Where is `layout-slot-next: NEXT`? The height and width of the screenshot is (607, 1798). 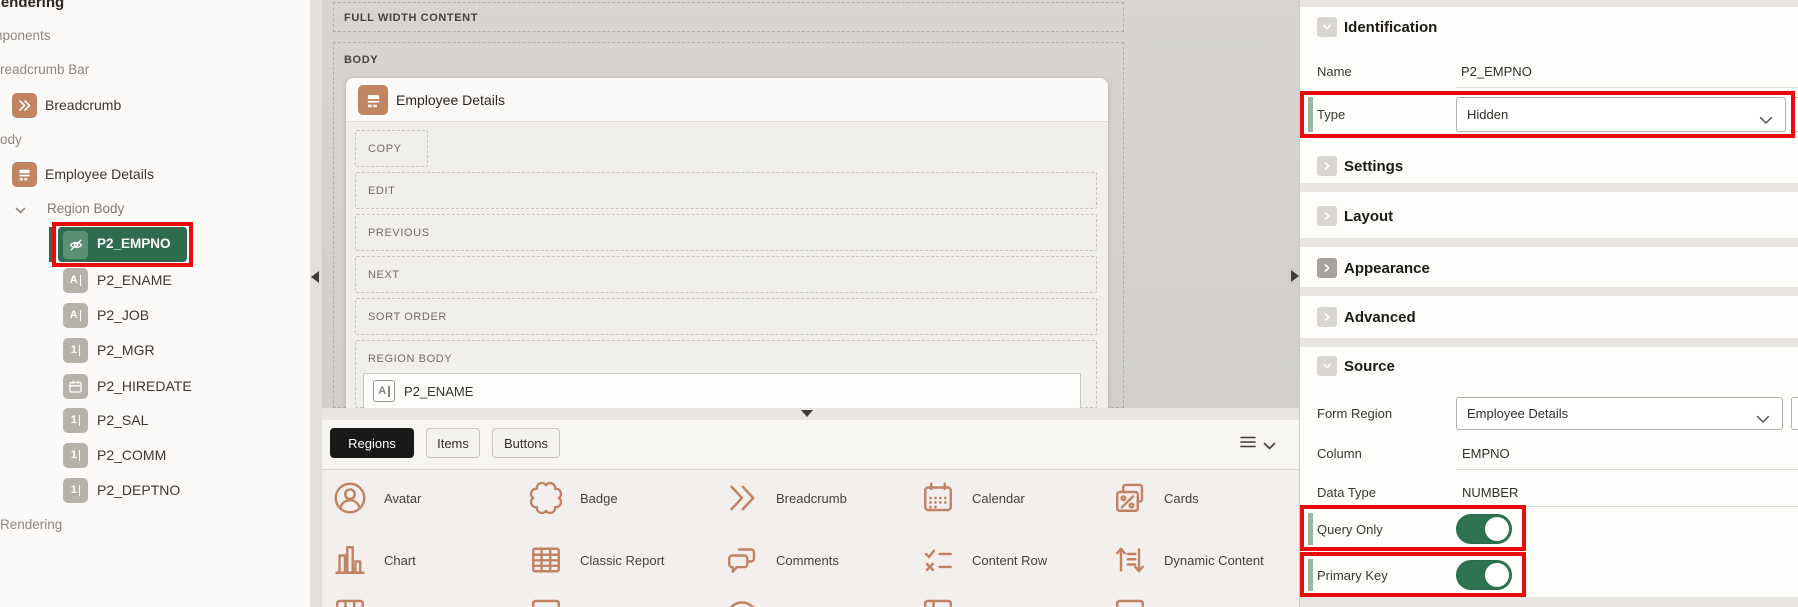
layout-slot-next: NEXT is located at coordinates (726, 274).